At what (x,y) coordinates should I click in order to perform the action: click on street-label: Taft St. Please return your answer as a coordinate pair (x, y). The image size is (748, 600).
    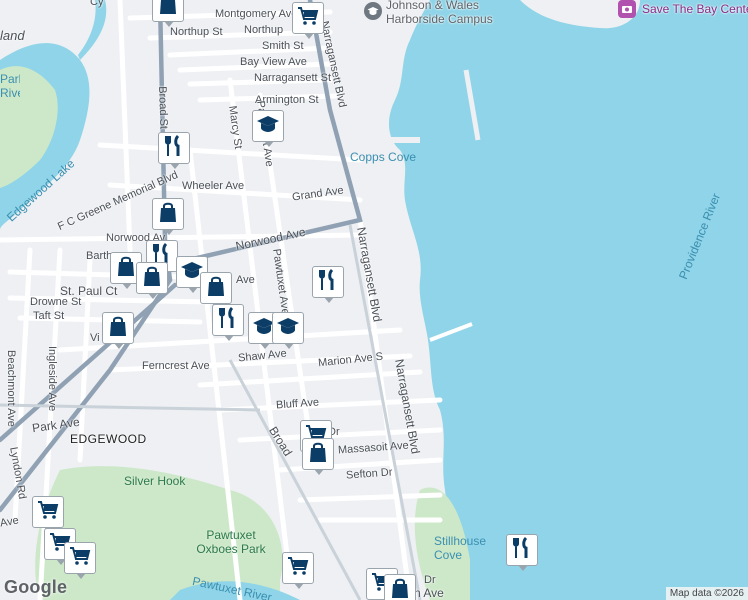
    Looking at the image, I should click on (49, 316).